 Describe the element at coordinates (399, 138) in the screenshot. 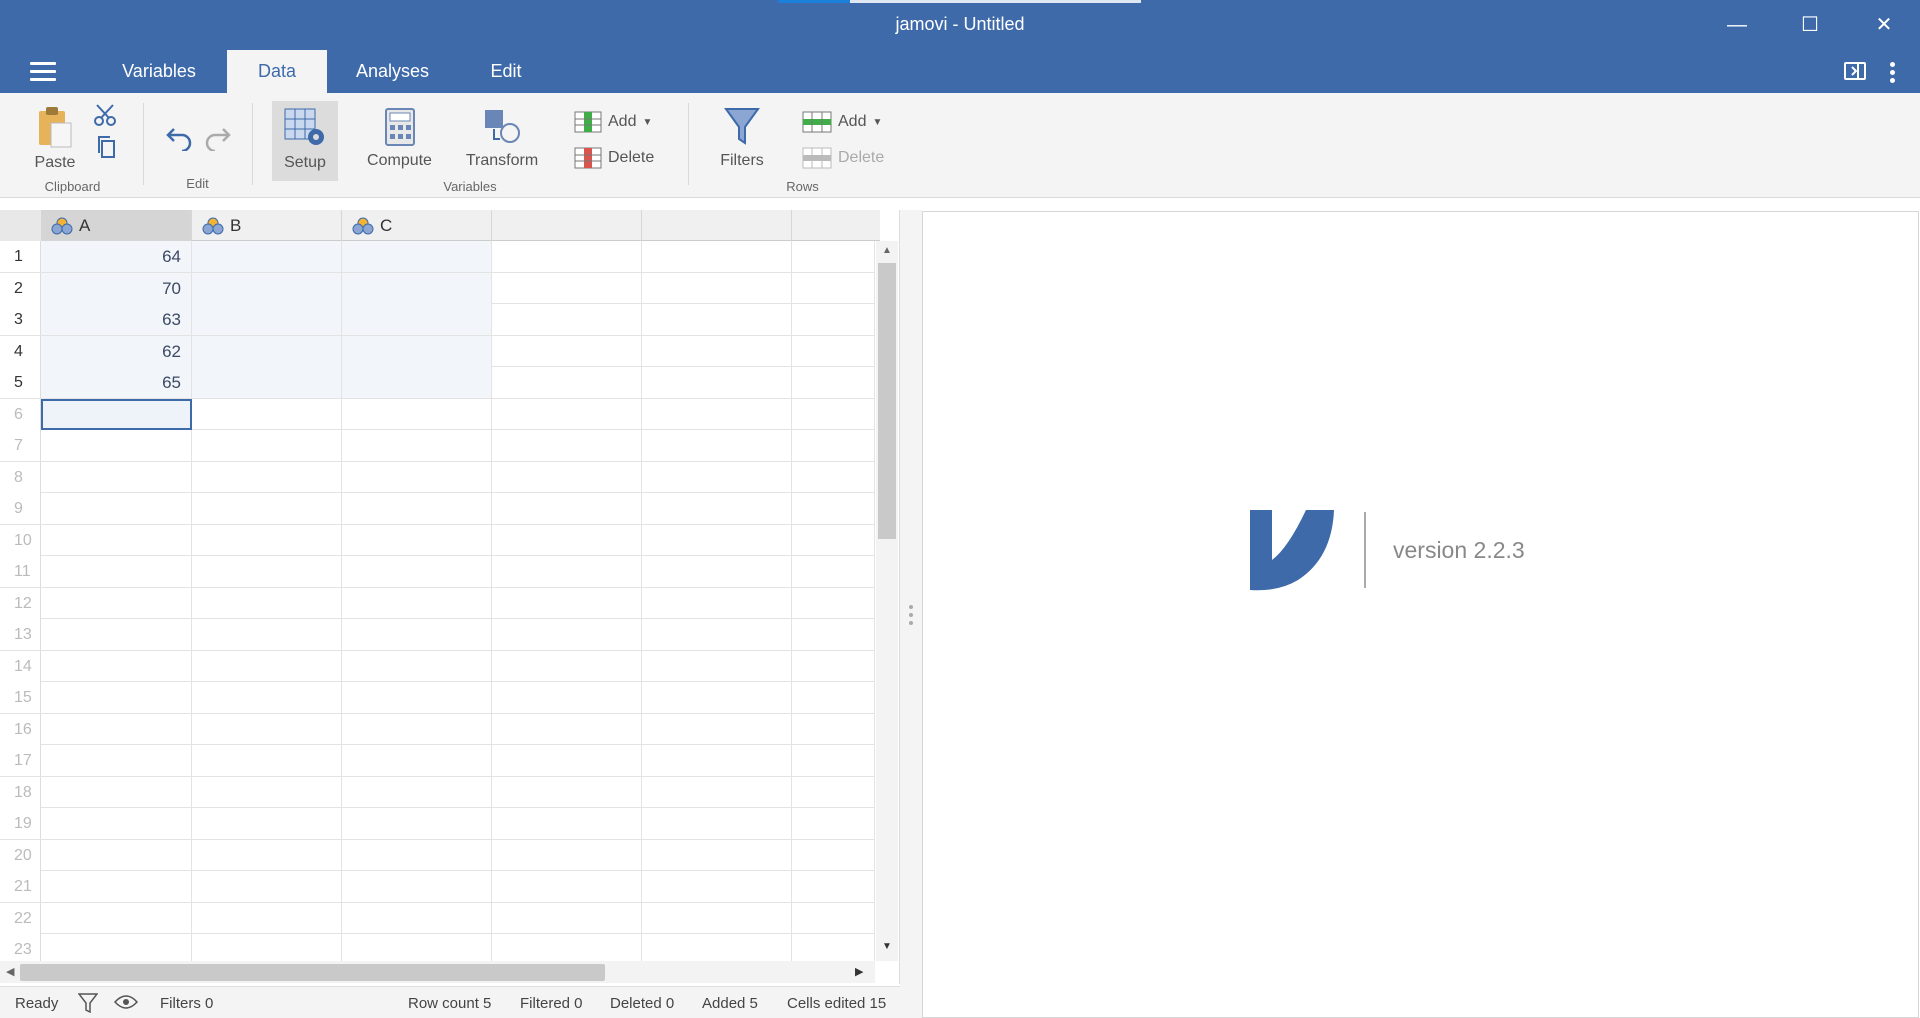

I see `compute-button: Compute` at that location.